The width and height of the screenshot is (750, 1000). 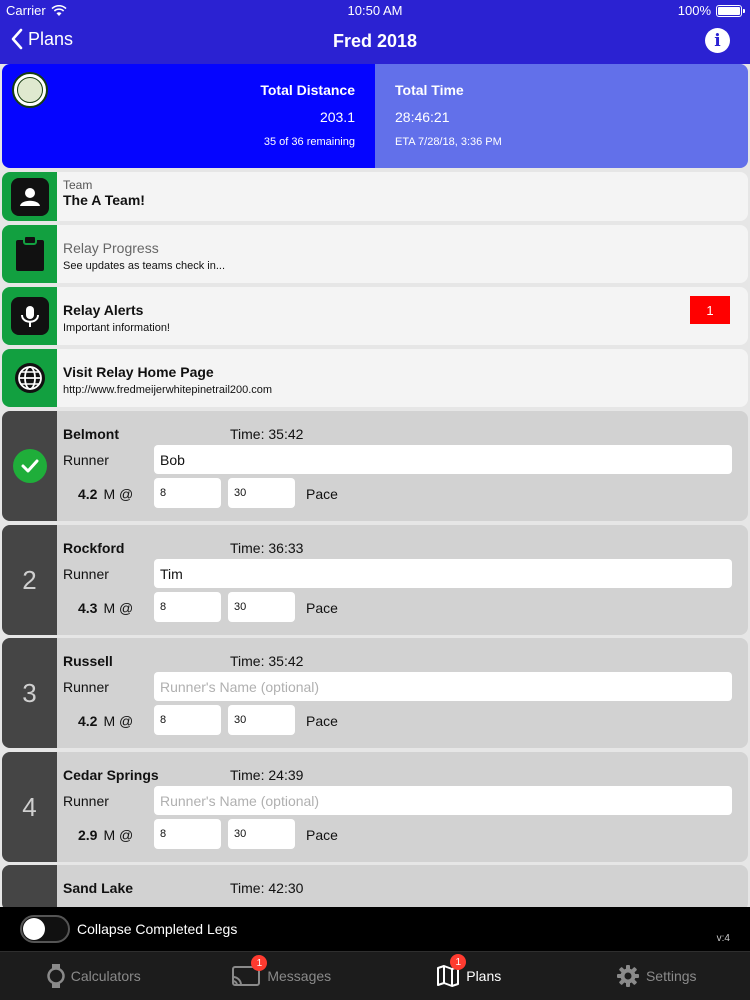 I want to click on leg-number: 2, so click(x=29, y=580).